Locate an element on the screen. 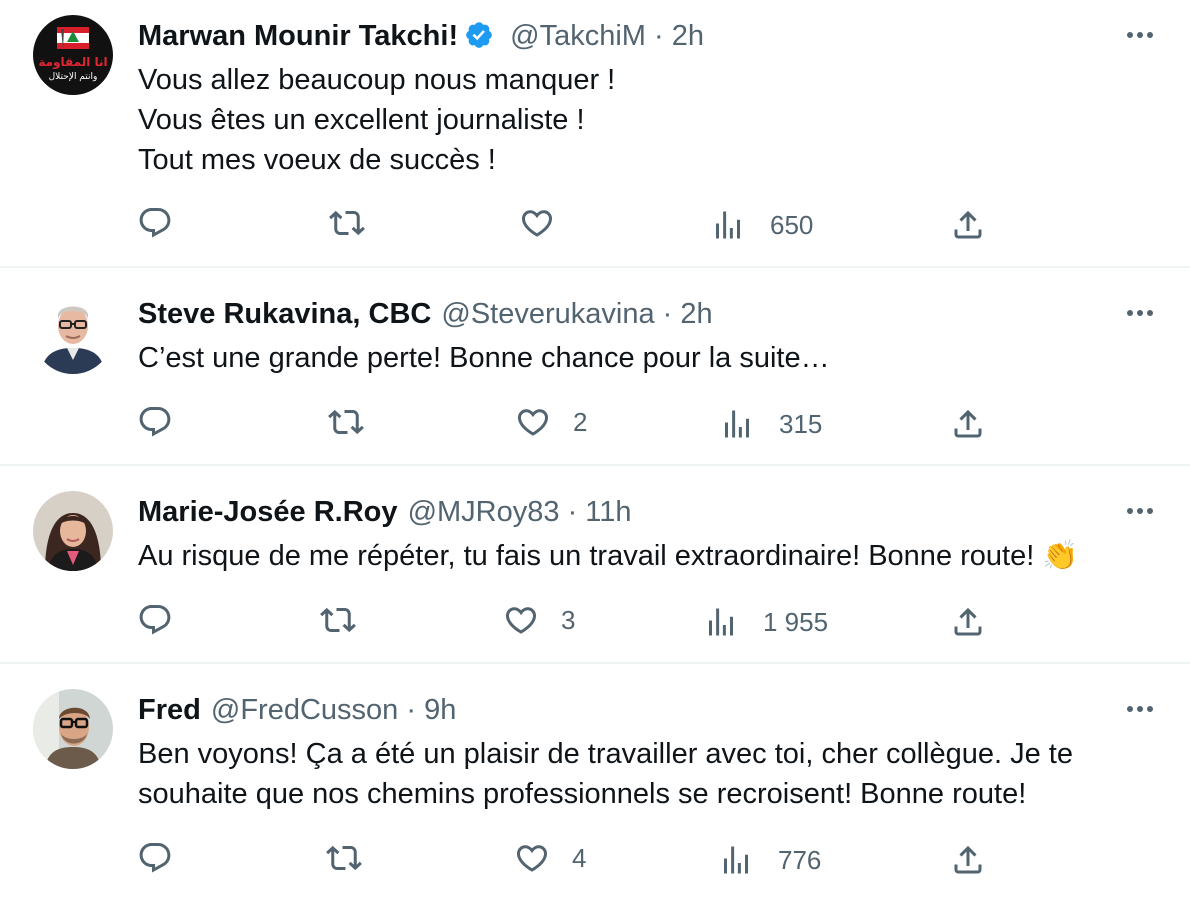 Image resolution: width=1190 pixels, height=902 pixels. author-name: Steve Rukavina, CBC is located at coordinates (284, 314).